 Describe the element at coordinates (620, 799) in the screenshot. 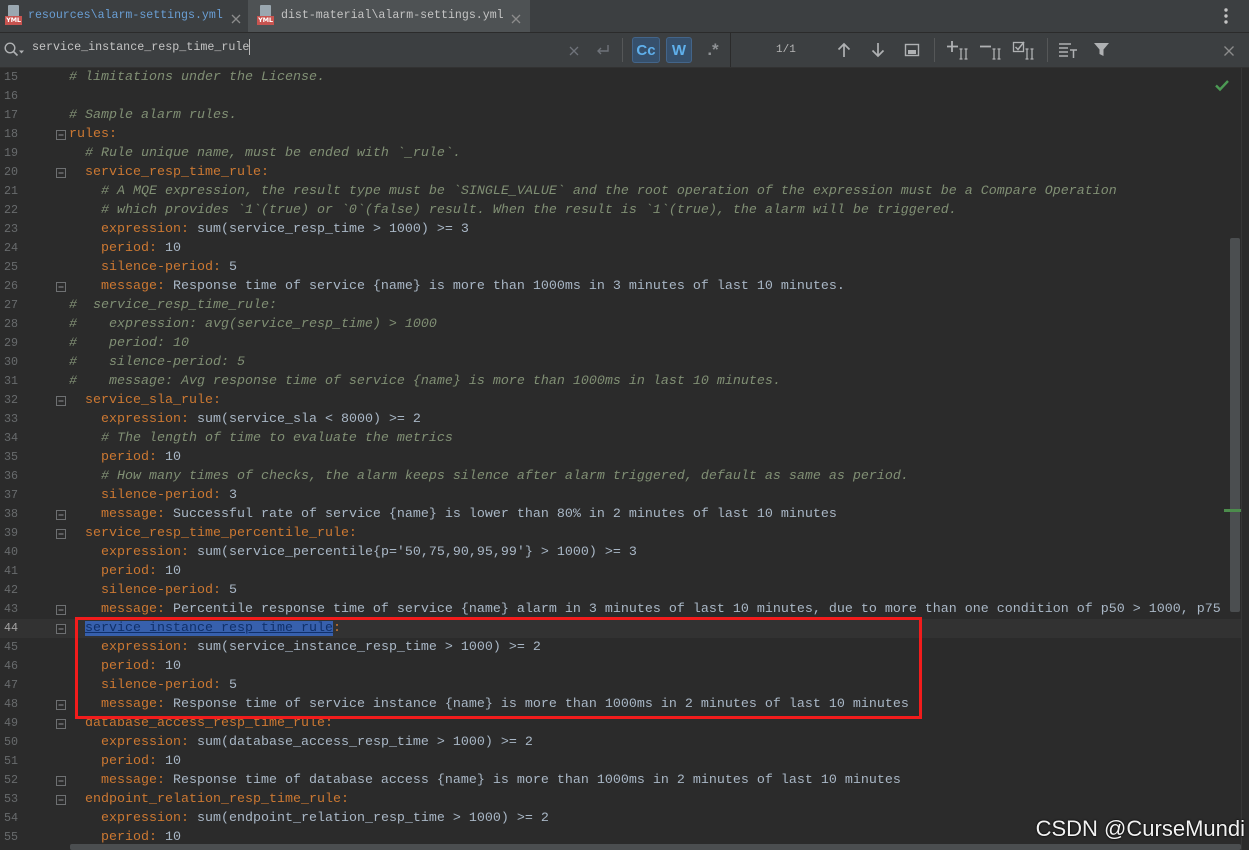

I see `code-line: 53 endpoint_relation_resp_time_rule:` at that location.